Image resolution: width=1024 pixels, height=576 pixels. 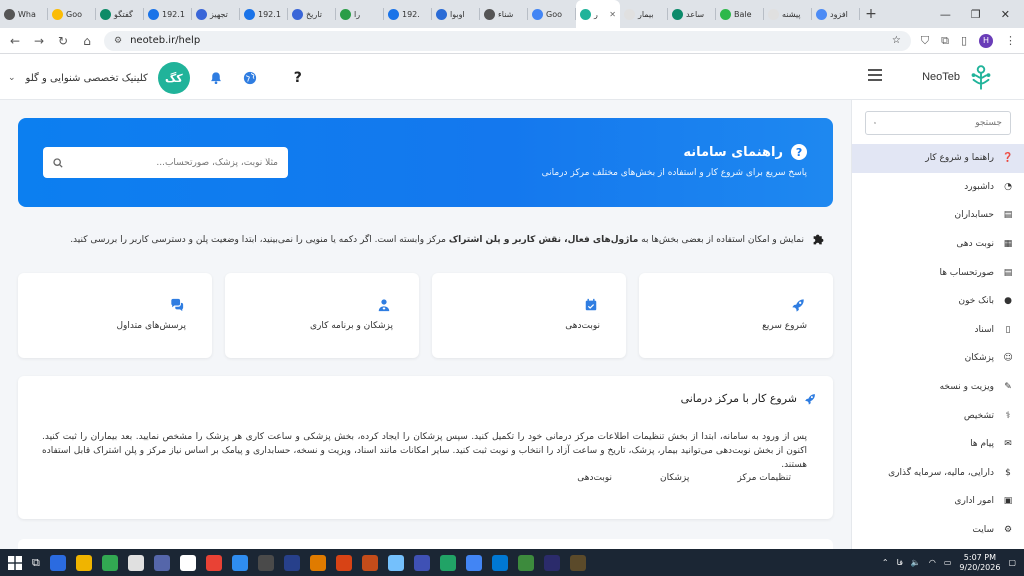 I want to click on sidebar-search, so click(x=938, y=123).